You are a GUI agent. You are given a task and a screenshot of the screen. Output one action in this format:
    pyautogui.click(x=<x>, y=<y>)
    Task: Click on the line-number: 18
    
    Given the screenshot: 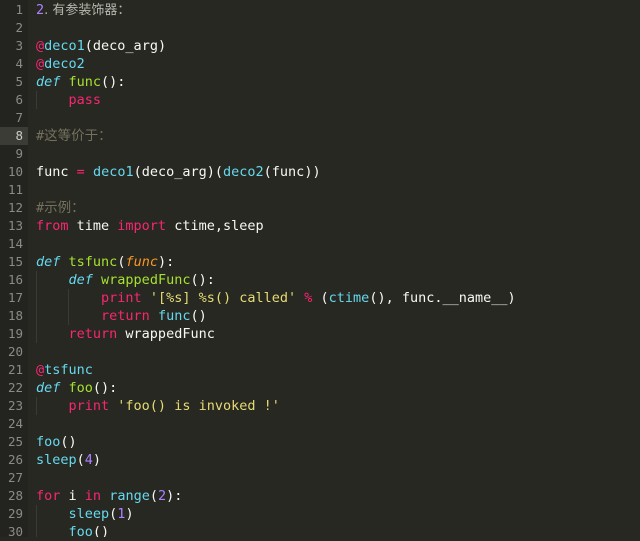 What is the action you would take?
    pyautogui.click(x=14, y=316)
    